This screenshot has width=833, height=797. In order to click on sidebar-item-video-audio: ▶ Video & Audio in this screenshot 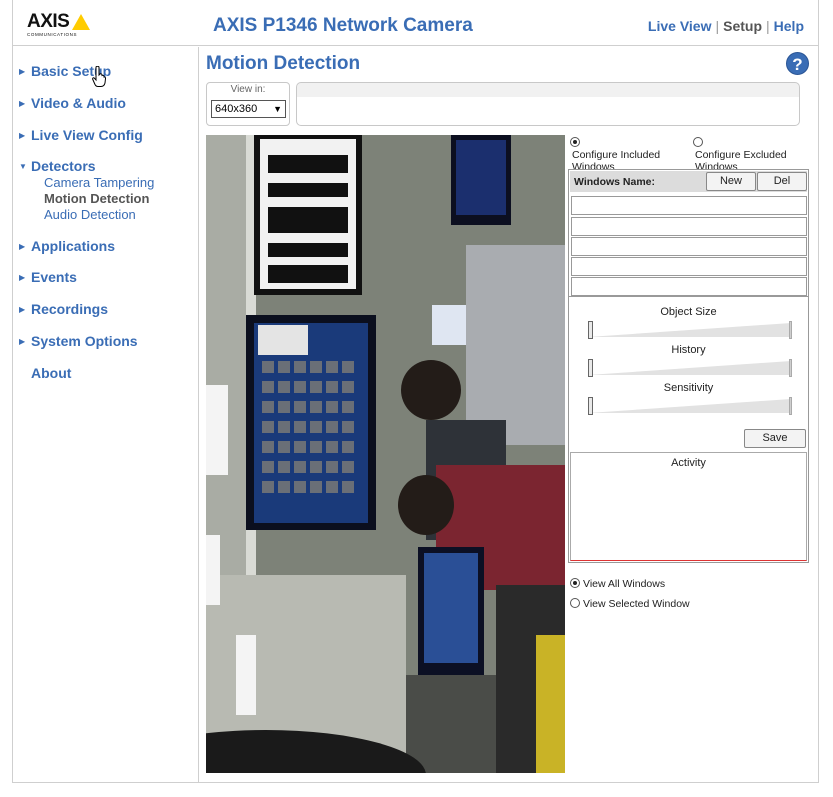, I will do `click(72, 103)`.